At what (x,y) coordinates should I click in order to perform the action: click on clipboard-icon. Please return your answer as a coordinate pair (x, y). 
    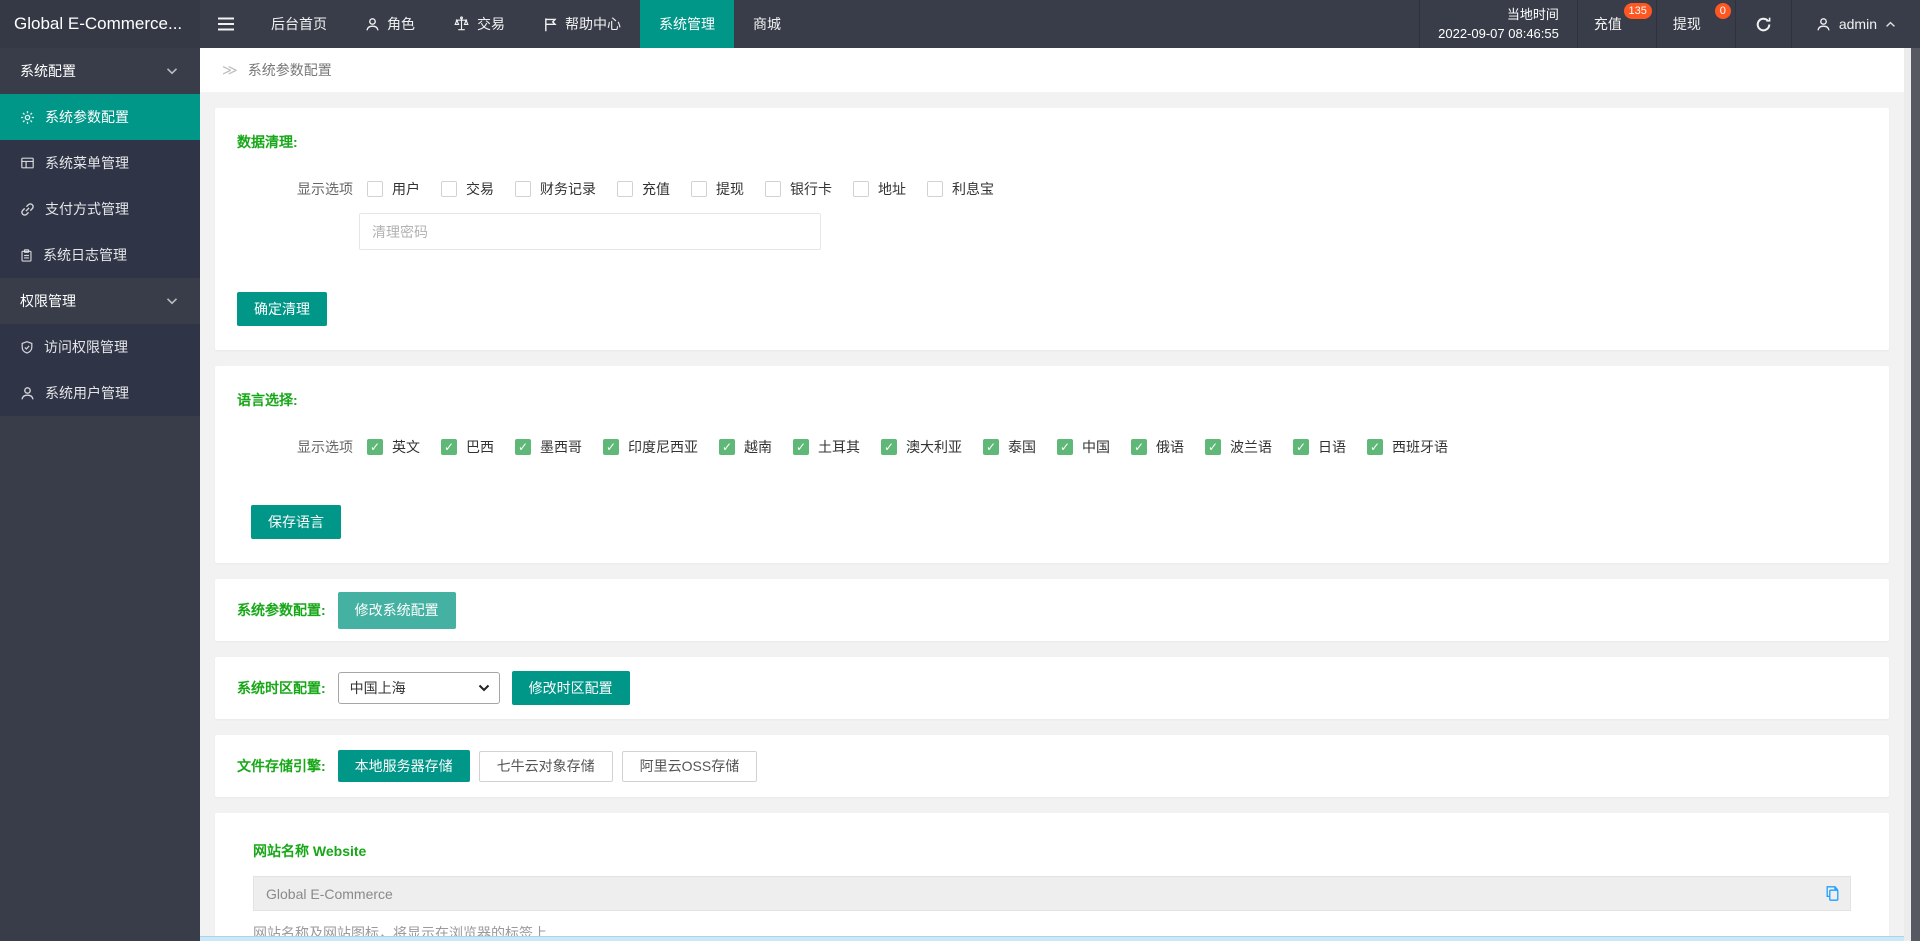
    Looking at the image, I should click on (26, 255).